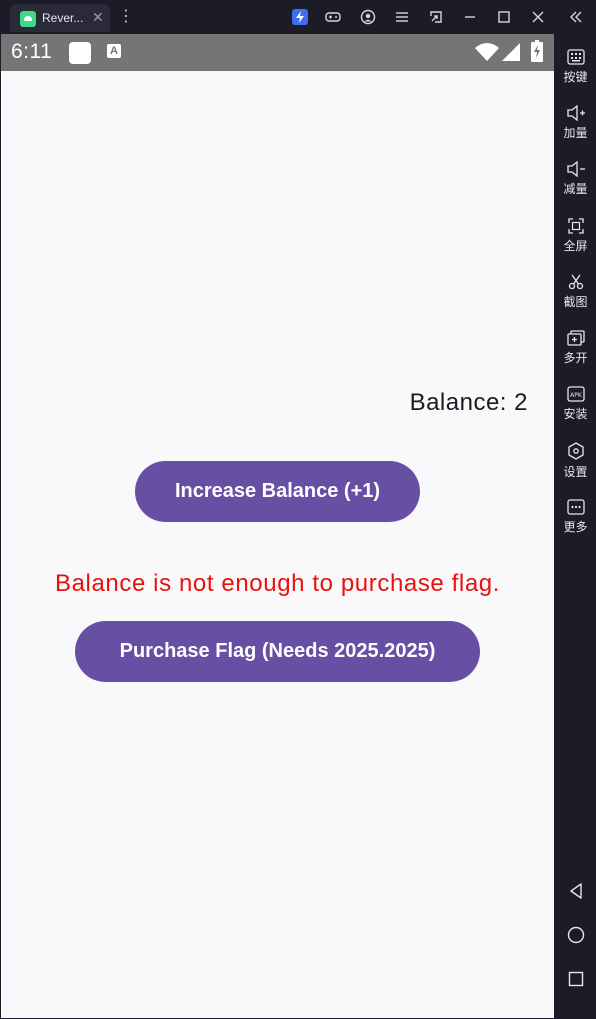 The height and width of the screenshot is (1019, 596). What do you see at coordinates (538, 17) in the screenshot?
I see `close-icon` at bounding box center [538, 17].